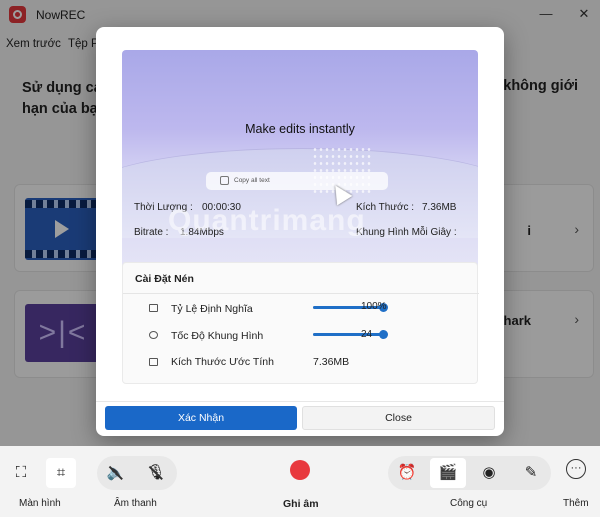 Image resolution: width=600 pixels, height=517 pixels. I want to click on framerate-icon, so click(153, 335).